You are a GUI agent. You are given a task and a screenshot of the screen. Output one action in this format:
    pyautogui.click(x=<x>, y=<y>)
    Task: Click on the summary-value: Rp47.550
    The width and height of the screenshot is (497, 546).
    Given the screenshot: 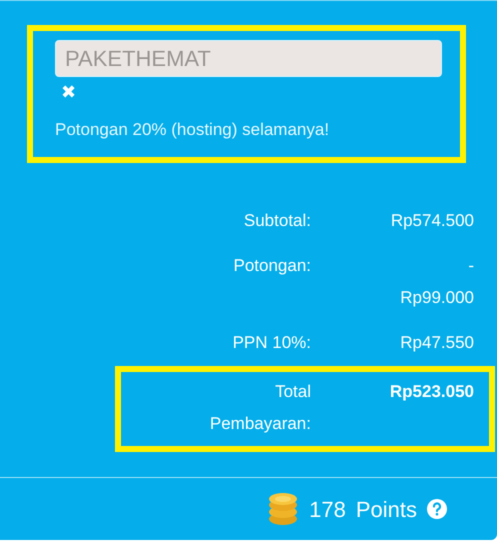 What is the action you would take?
    pyautogui.click(x=436, y=343)
    